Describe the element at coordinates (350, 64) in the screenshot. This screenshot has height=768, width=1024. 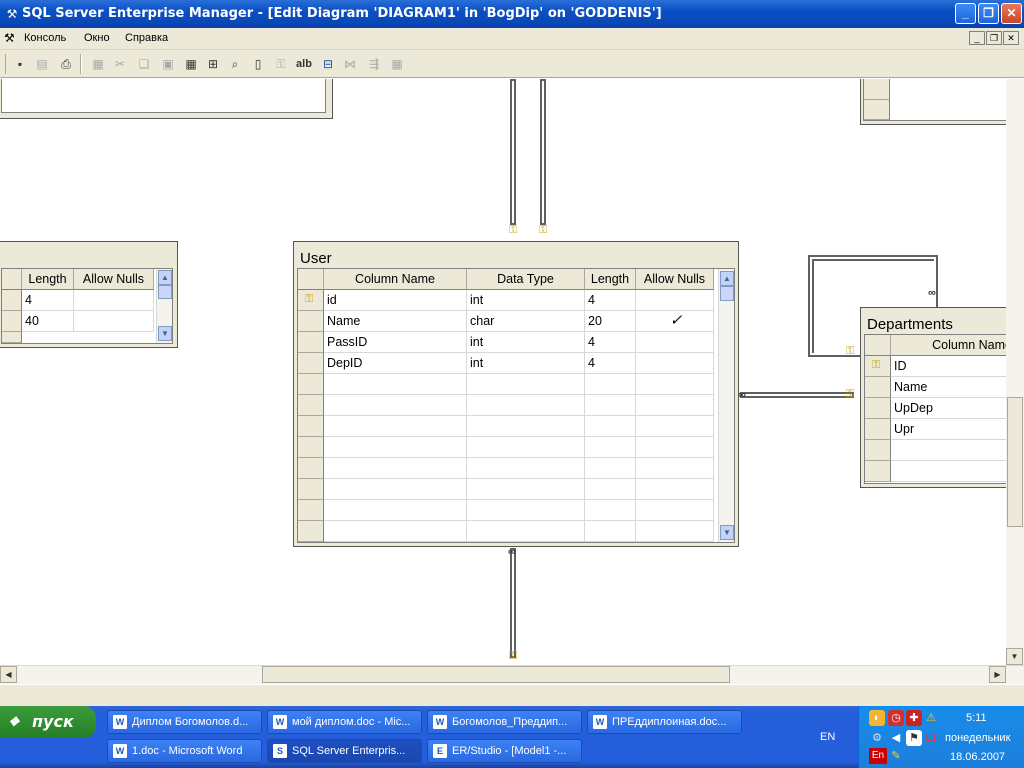
I see `arrange-icon: ⋈` at that location.